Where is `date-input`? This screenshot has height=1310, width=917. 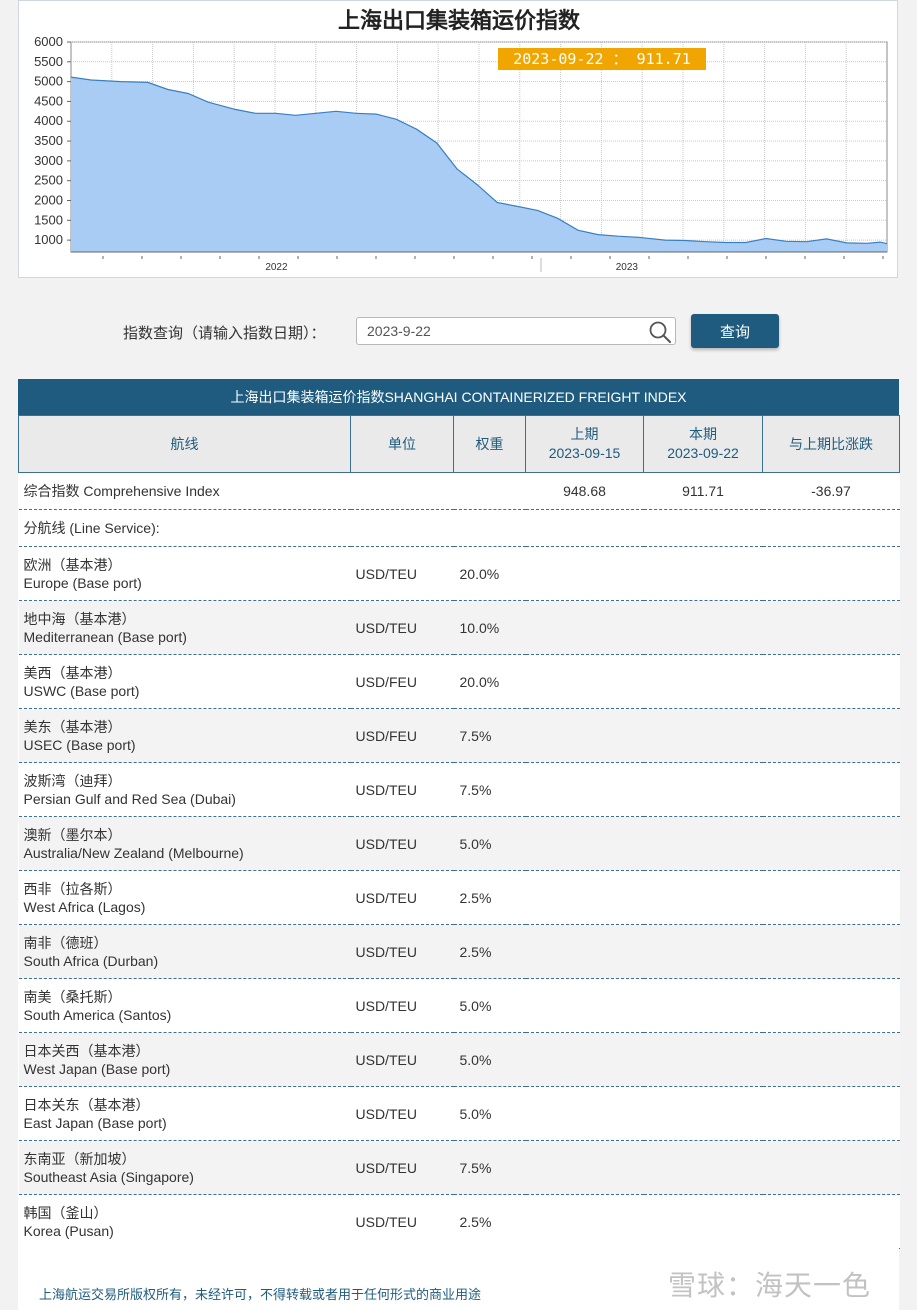
date-input is located at coordinates (516, 331).